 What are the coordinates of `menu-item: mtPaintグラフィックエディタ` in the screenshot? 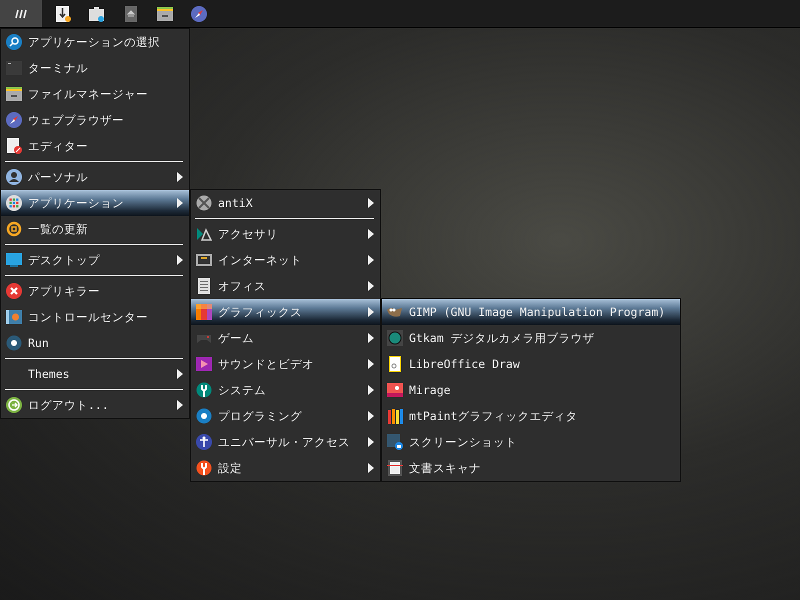 It's located at (531, 416).